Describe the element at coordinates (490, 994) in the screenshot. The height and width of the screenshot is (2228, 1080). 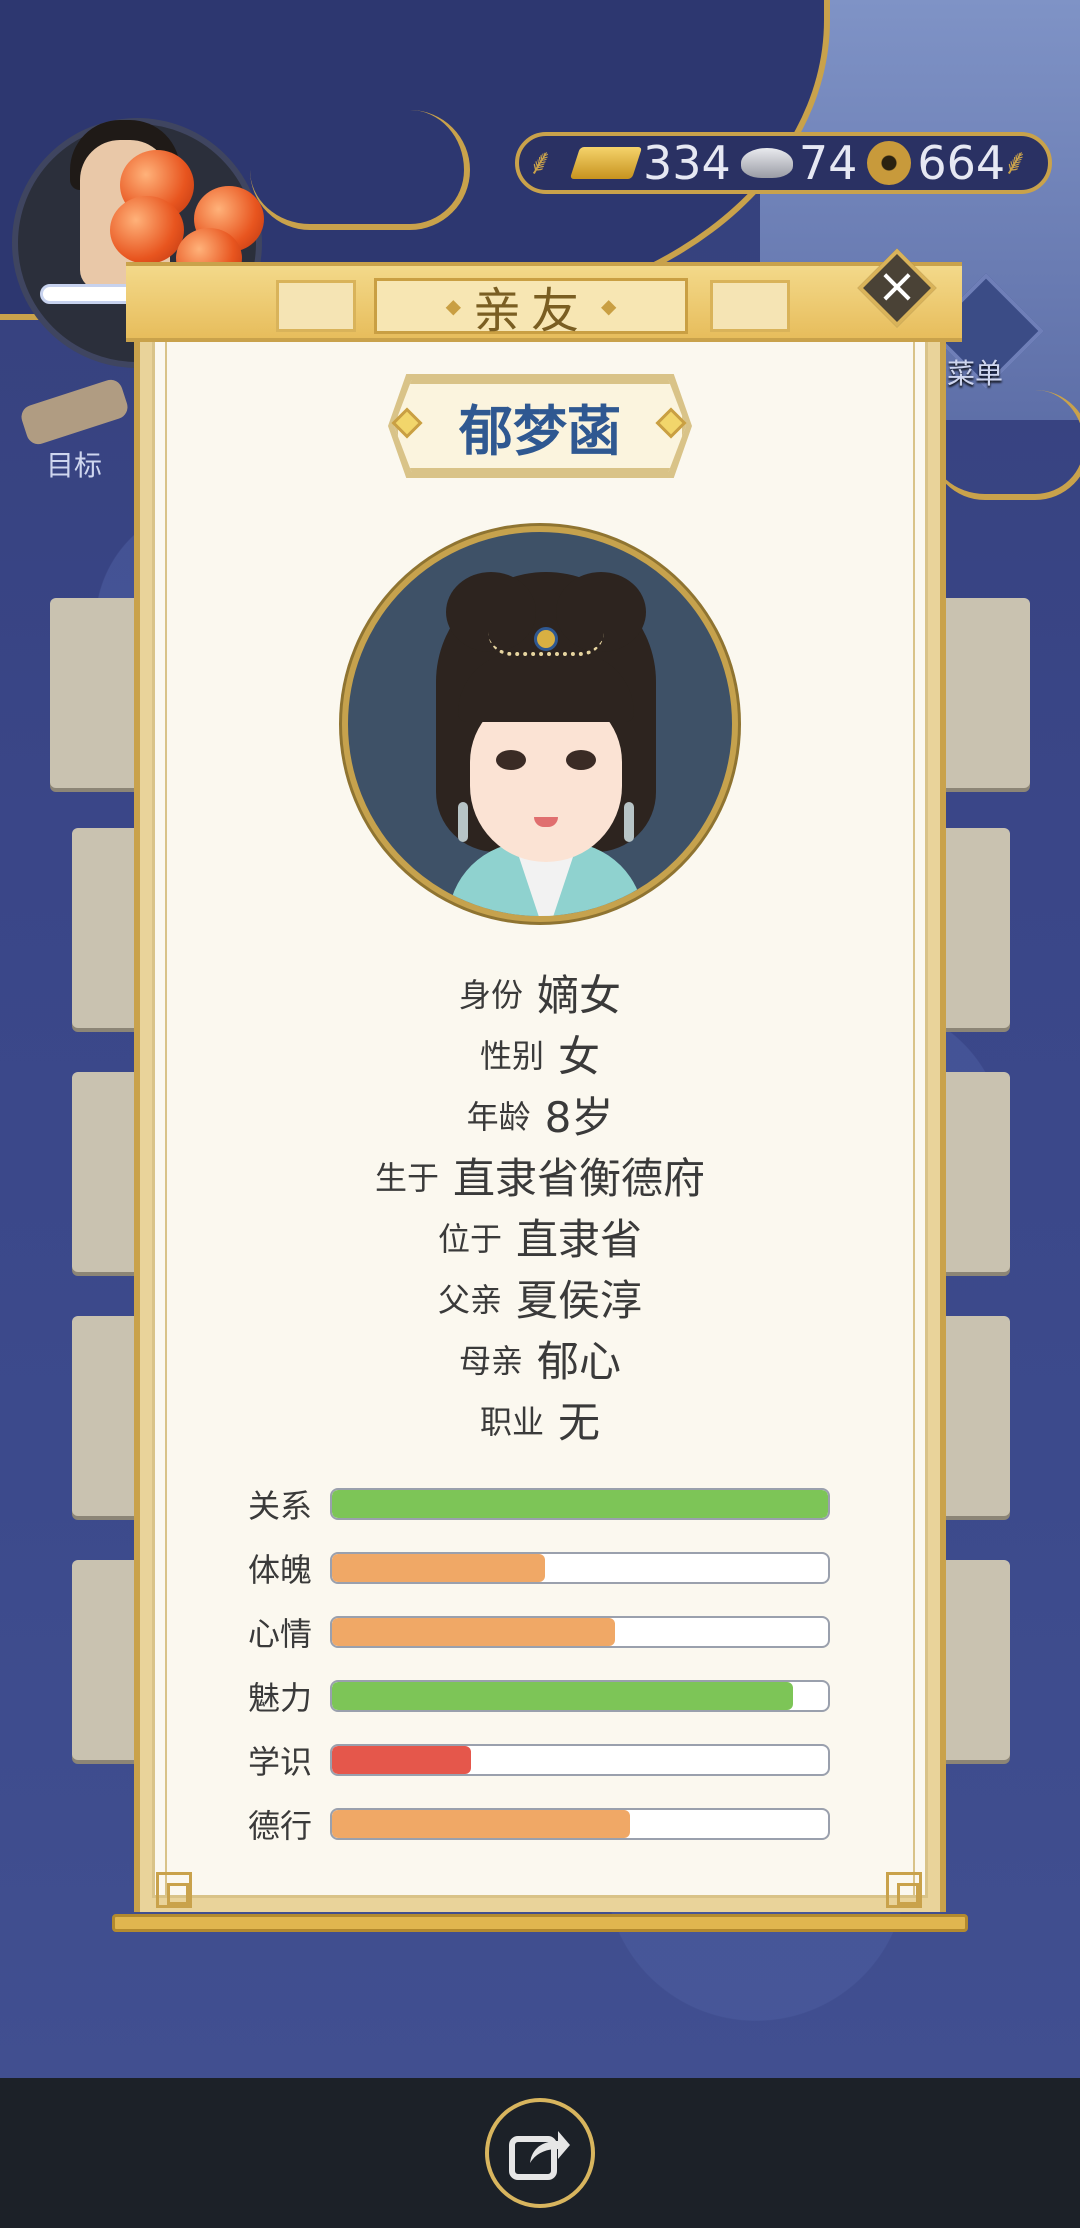
I see `info-label: 身份` at that location.